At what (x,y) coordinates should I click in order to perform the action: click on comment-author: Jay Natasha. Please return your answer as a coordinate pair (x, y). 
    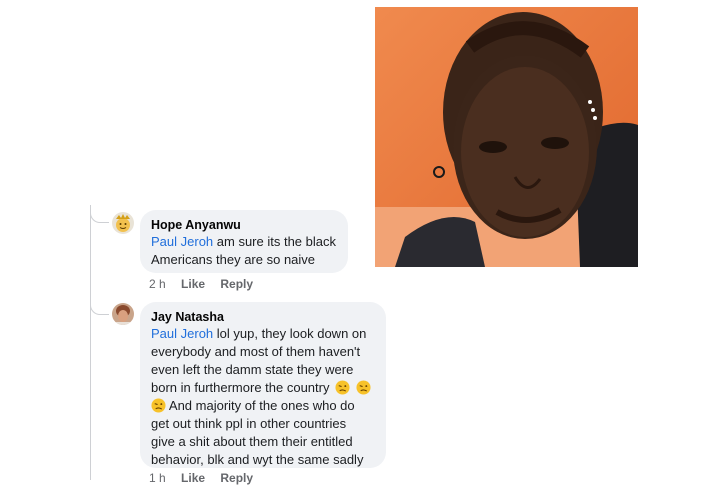
    Looking at the image, I should click on (263, 317).